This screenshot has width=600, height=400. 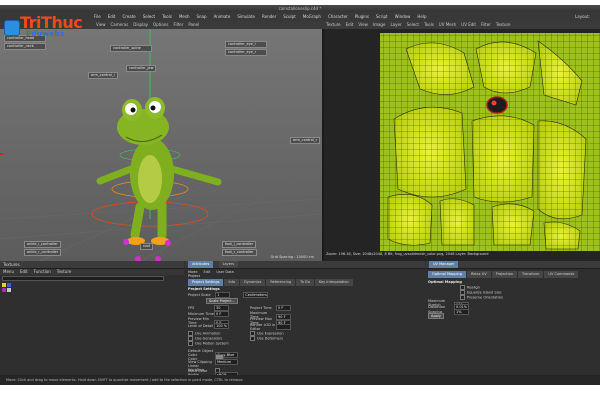 What do you see at coordinates (207, 272) in the screenshot?
I see `attributes-menu-item: Edit` at bounding box center [207, 272].